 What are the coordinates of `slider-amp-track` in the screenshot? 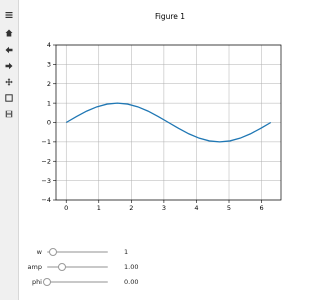 It's located at (77, 267).